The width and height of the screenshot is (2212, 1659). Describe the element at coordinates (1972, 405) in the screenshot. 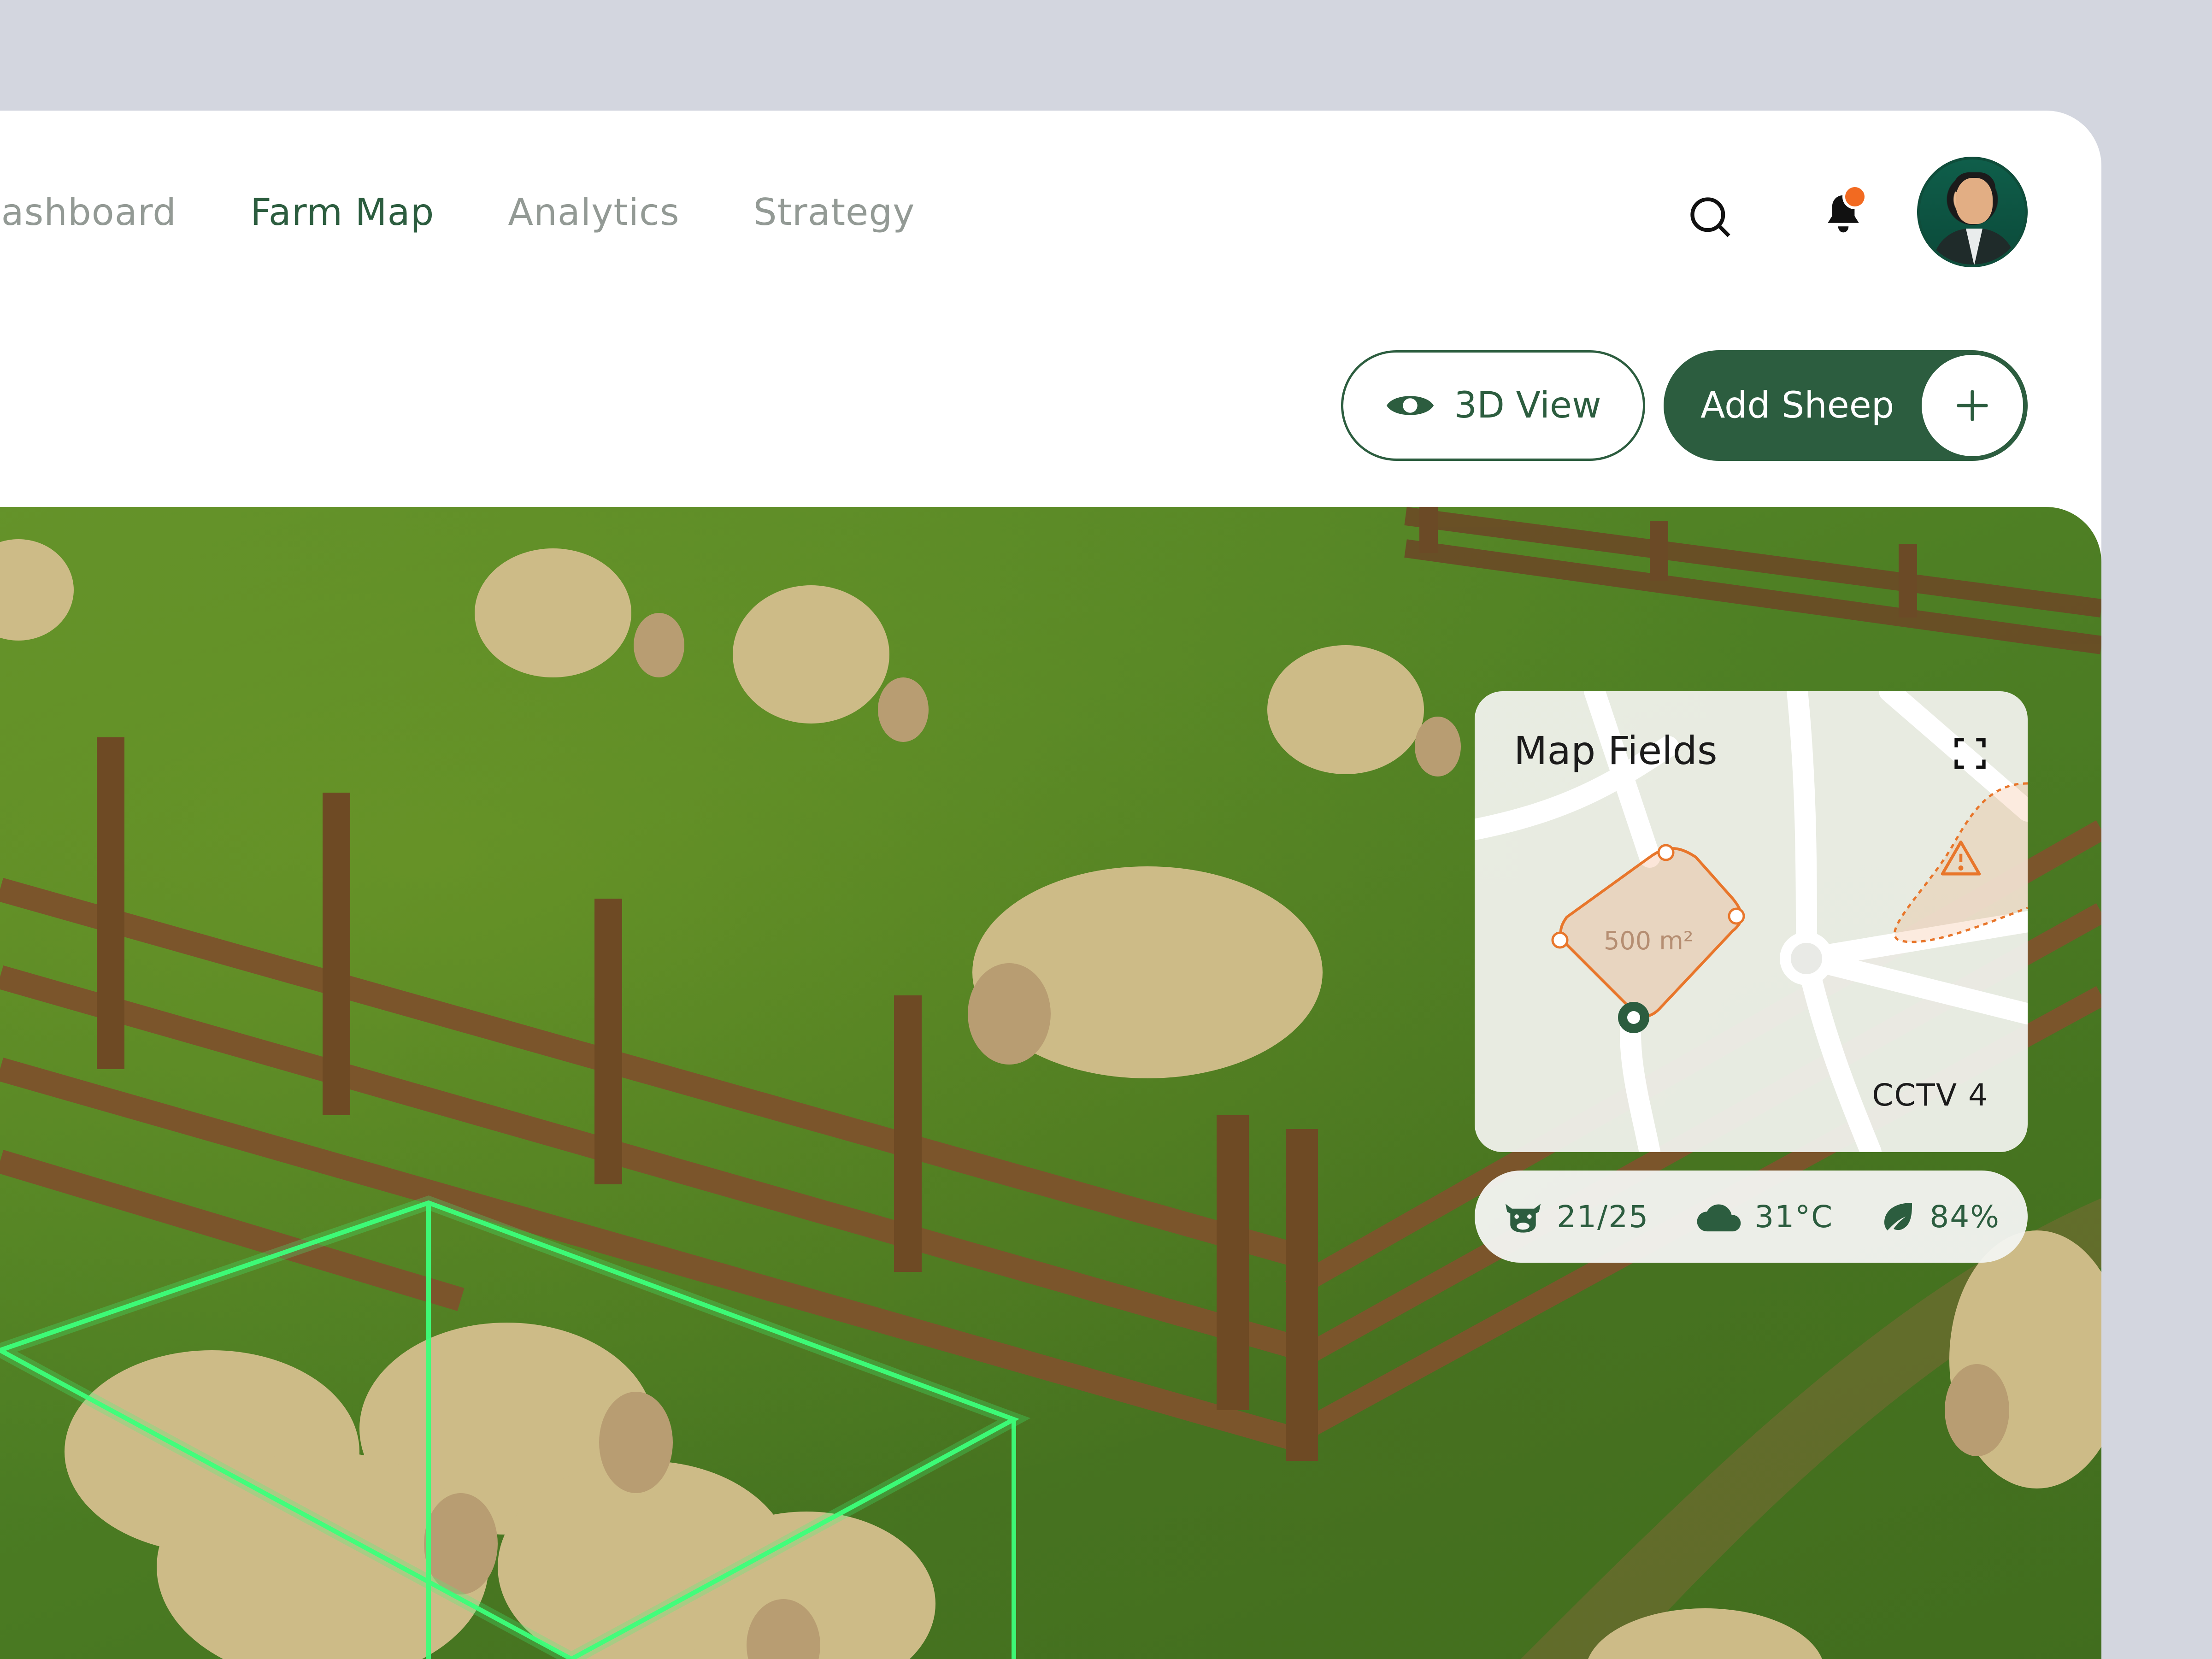

I see `plus-icon` at that location.